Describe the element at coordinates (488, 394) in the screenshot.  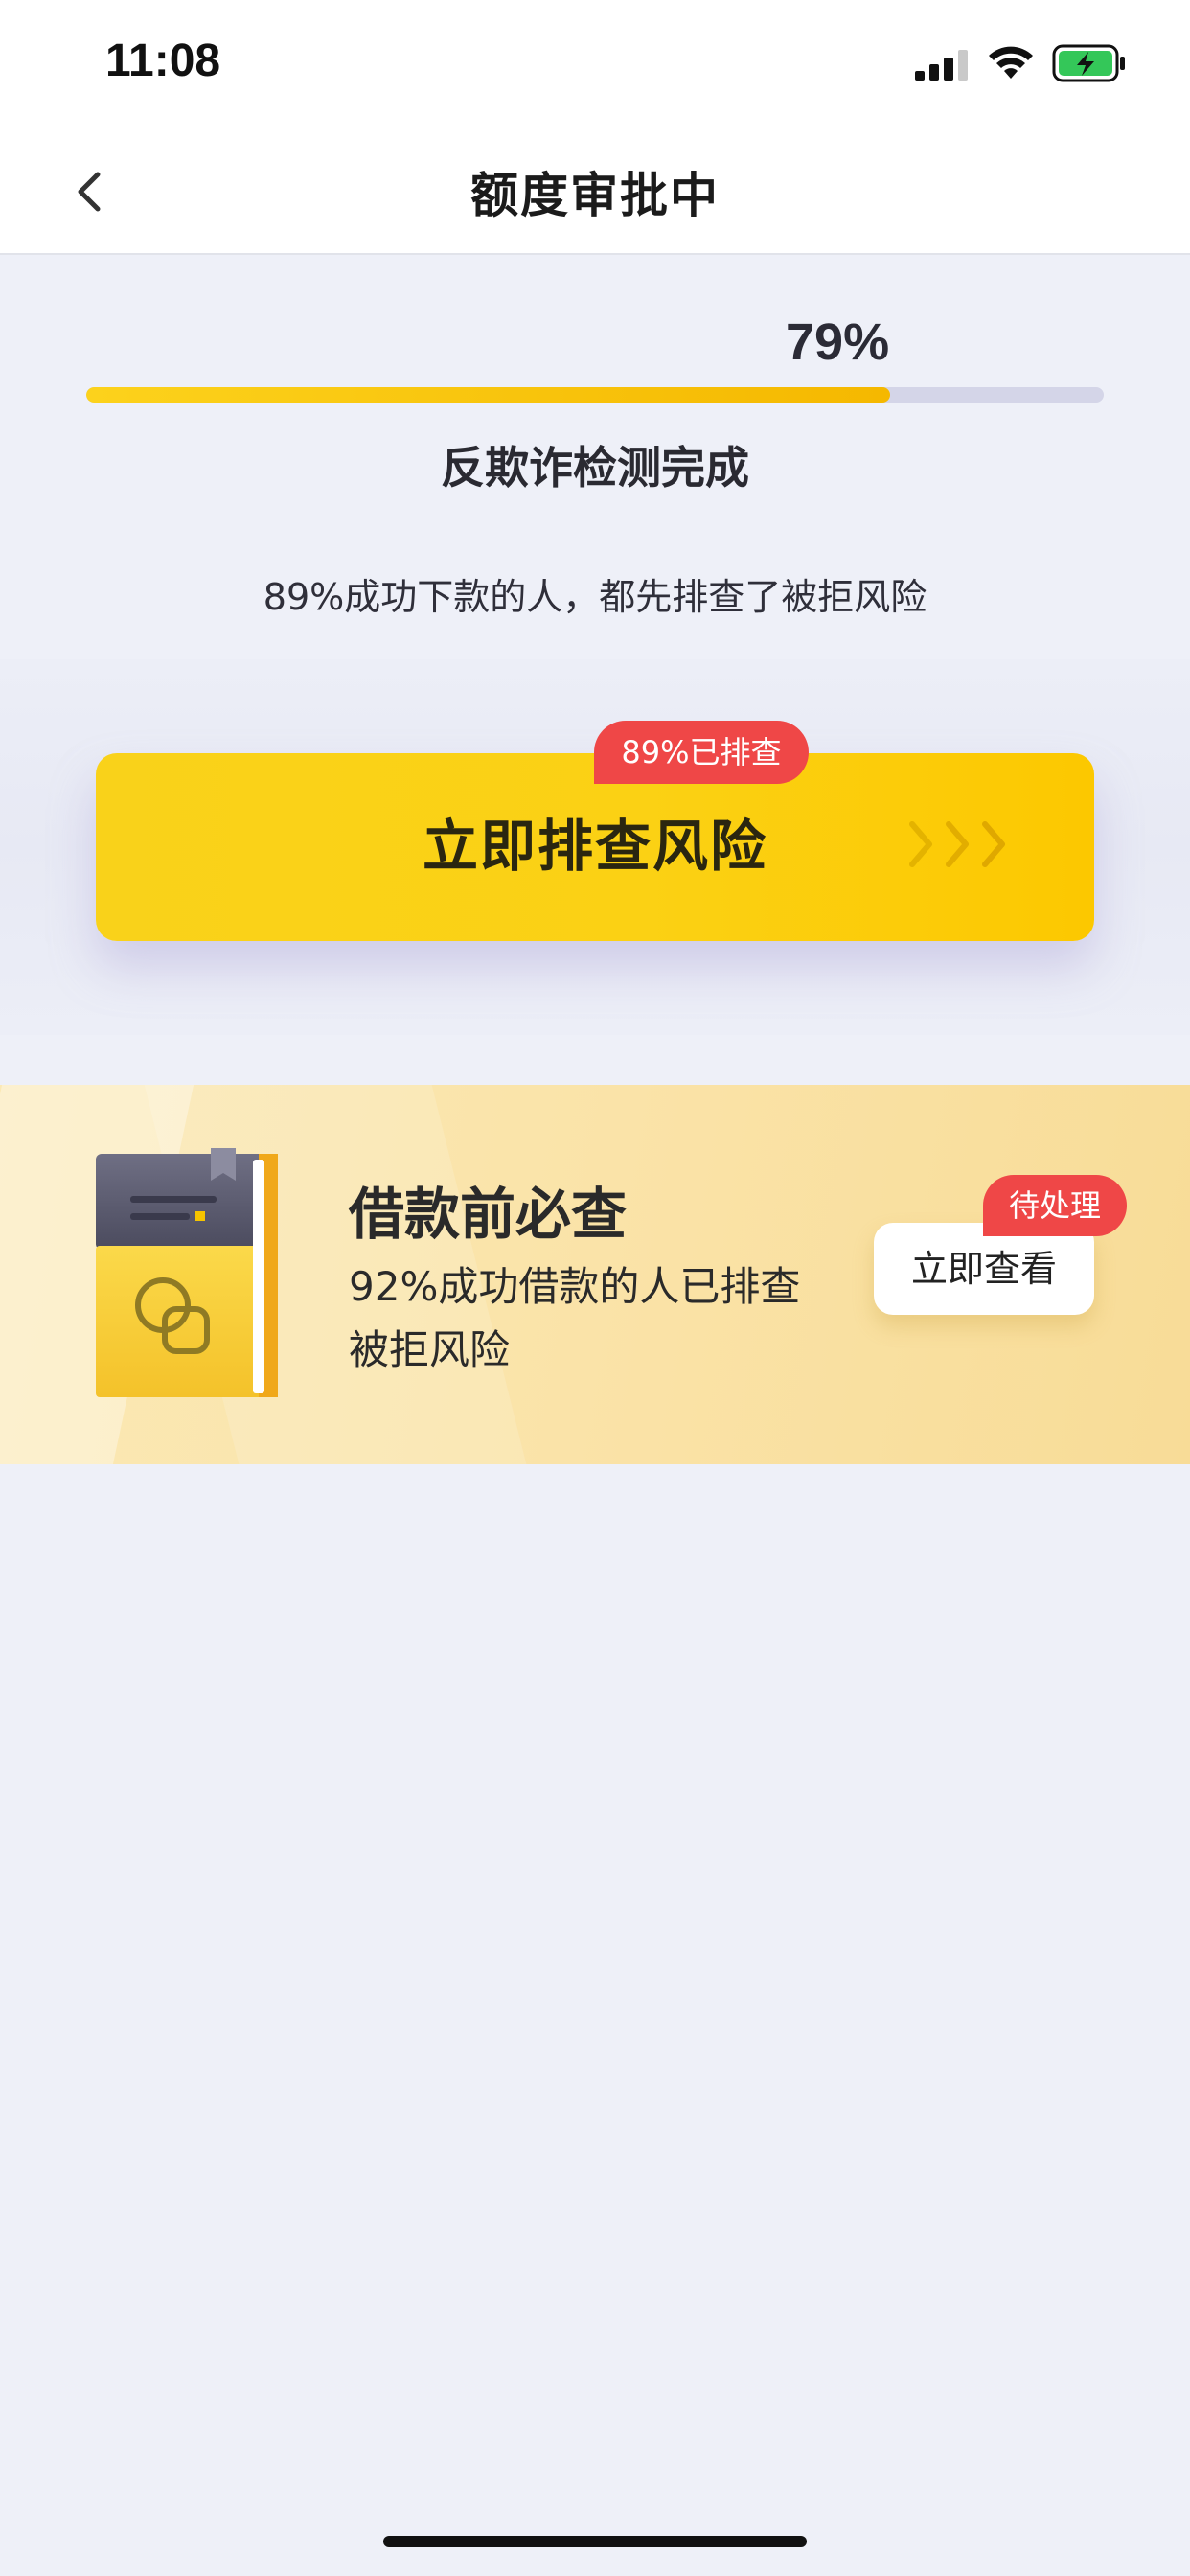
I see `progress-bar-fill` at that location.